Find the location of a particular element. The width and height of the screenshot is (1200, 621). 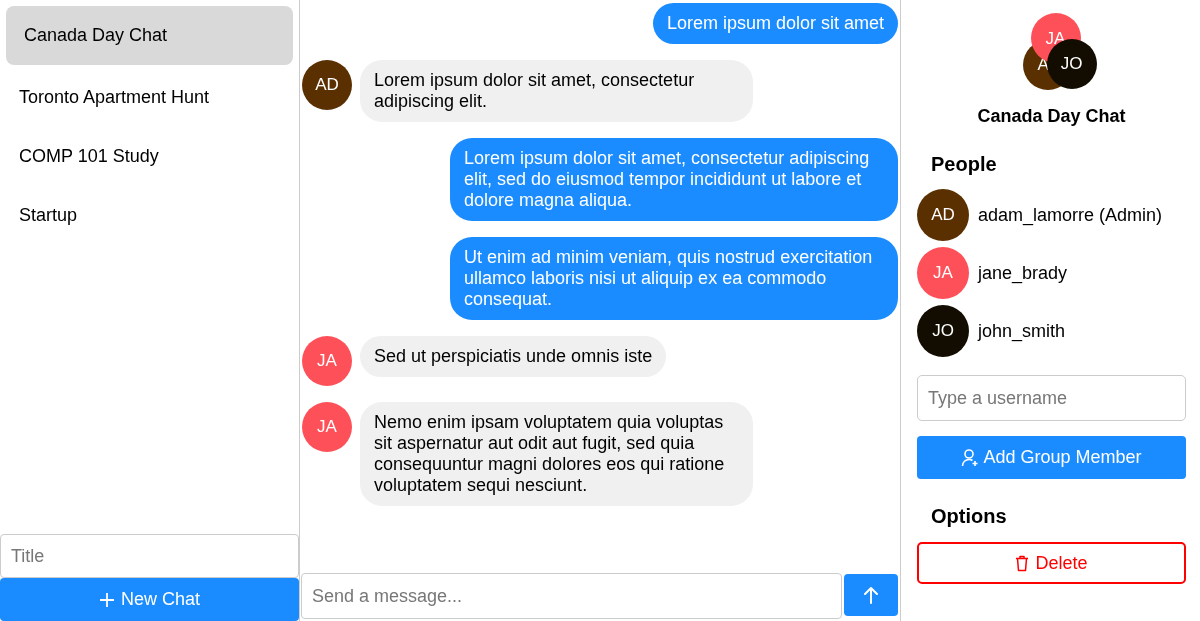

chat-item: Canada Day Chat is located at coordinates (149, 35).